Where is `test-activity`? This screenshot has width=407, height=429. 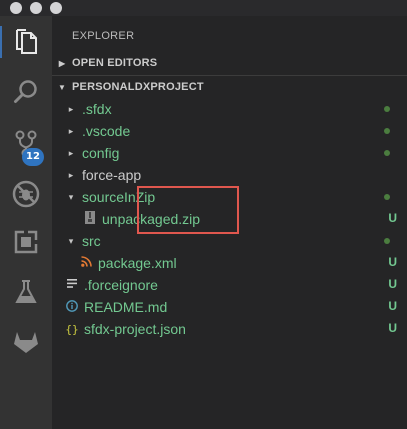 test-activity is located at coordinates (26, 292).